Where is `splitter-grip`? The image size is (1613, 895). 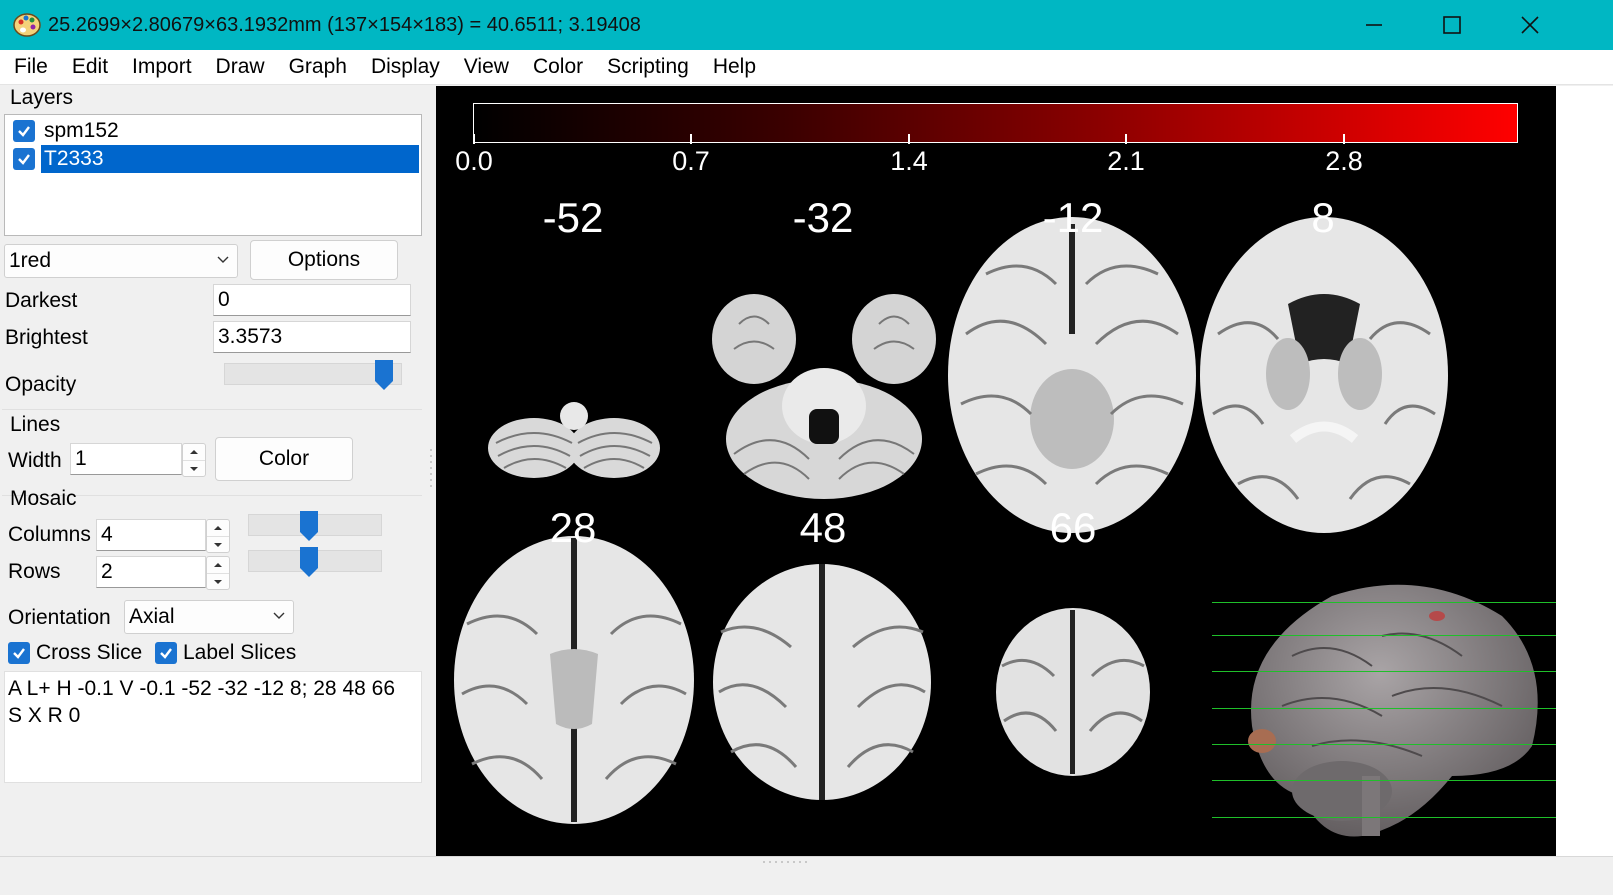 splitter-grip is located at coordinates (431, 471).